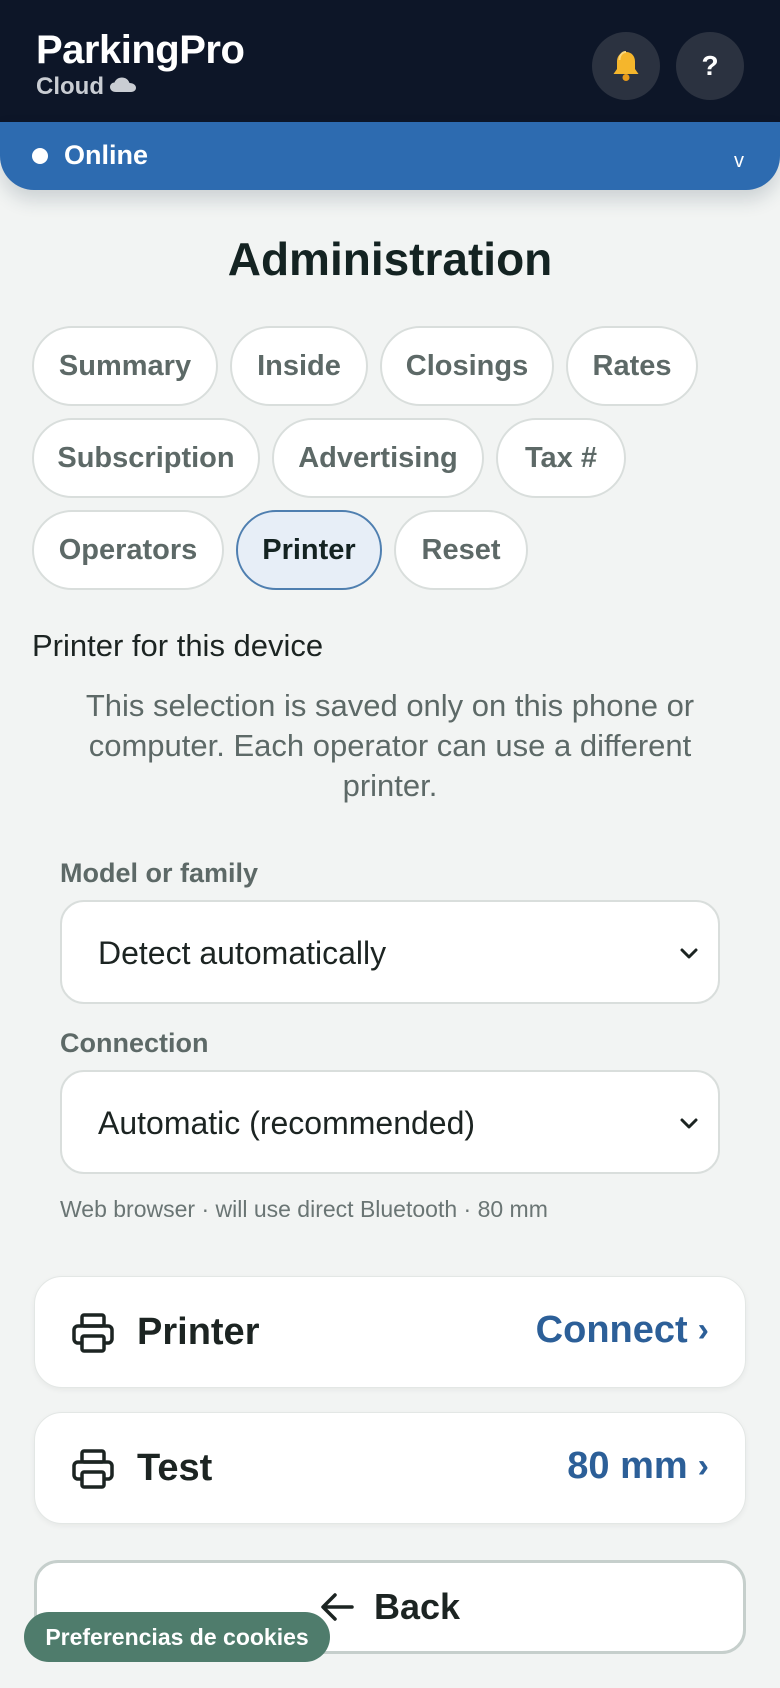 Image resolution: width=780 pixels, height=1688 pixels. Describe the element at coordinates (287, 1123) in the screenshot. I see `connection-select-value: Automatic (recommended)` at that location.